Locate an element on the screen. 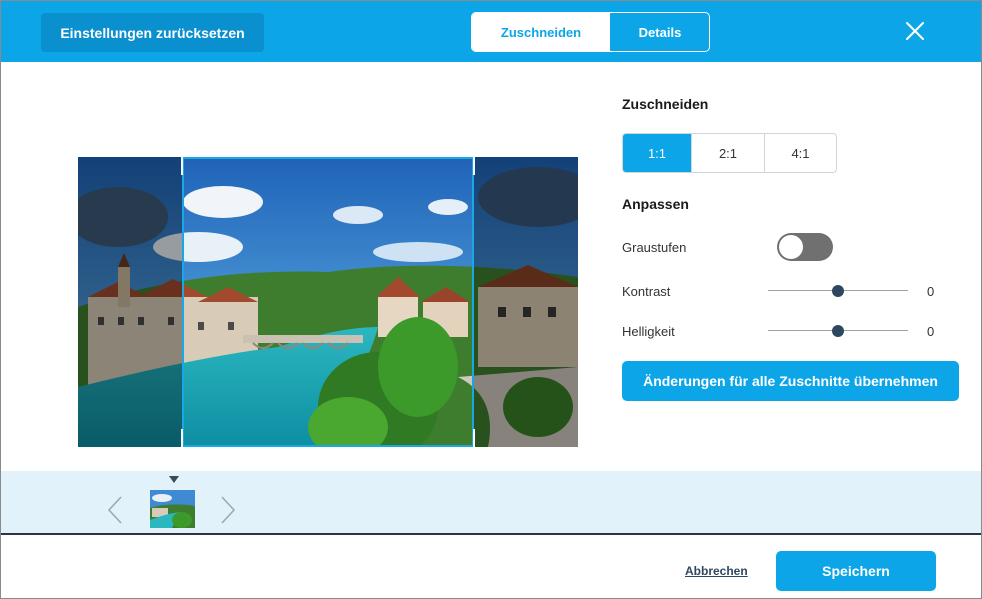  crop-handle-bottom-left is located at coordinates (182, 438).